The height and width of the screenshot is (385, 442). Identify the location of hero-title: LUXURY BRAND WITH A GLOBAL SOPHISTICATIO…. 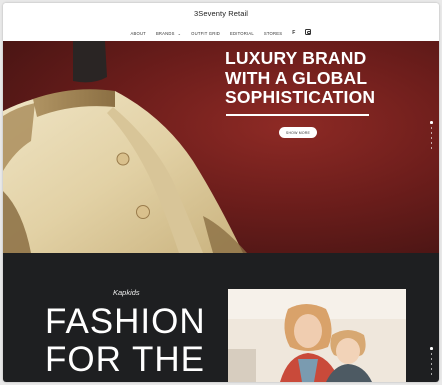
(300, 77).